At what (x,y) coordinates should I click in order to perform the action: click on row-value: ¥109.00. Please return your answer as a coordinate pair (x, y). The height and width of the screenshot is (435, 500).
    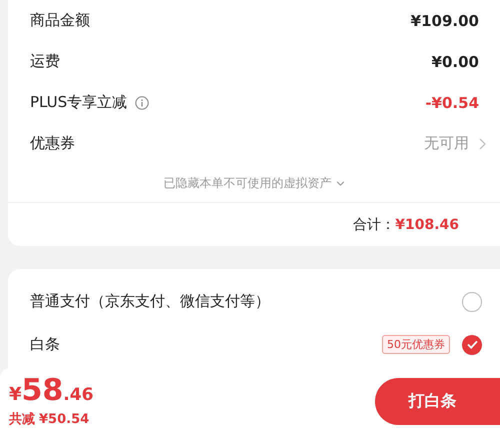
    Looking at the image, I should click on (444, 21).